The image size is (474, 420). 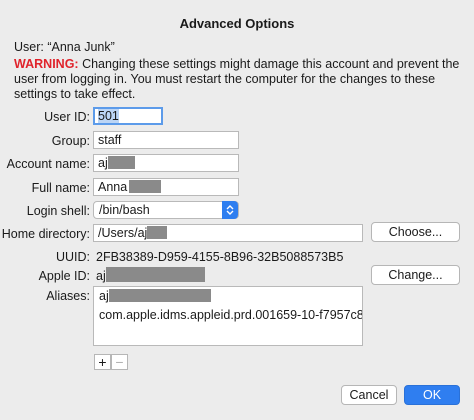 What do you see at coordinates (230, 210) in the screenshot?
I see `chevron-updown-icon` at bounding box center [230, 210].